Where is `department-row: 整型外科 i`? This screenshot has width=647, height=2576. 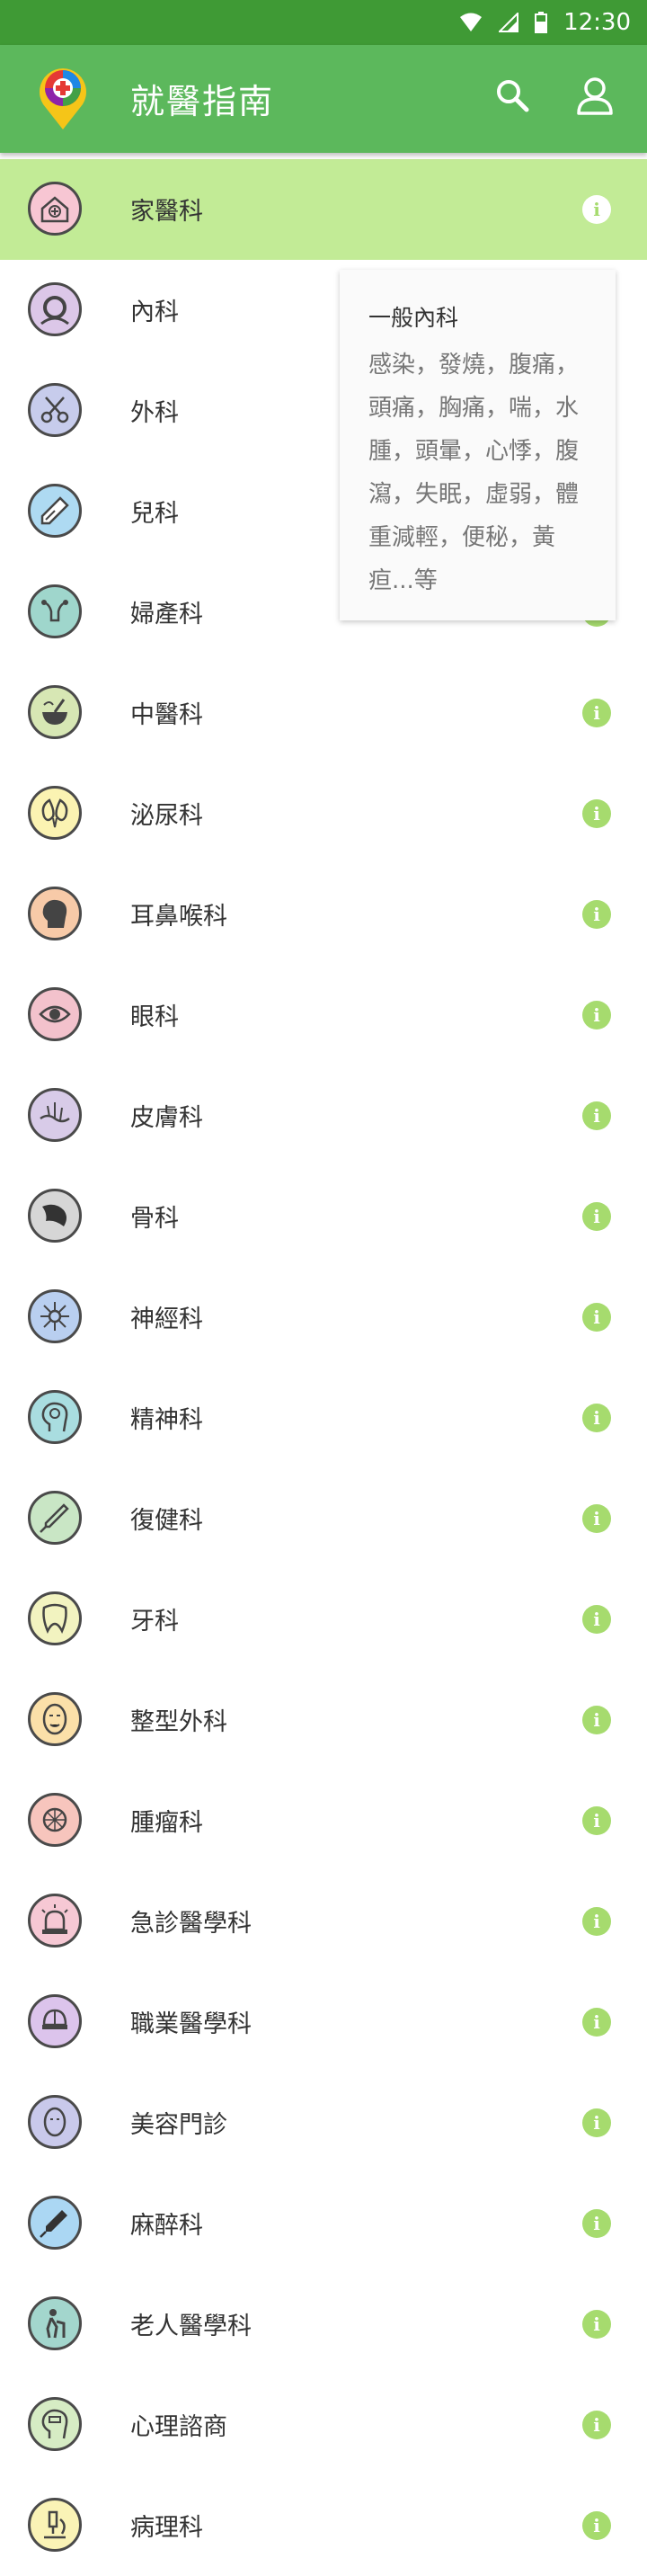
department-row: 整型外科 i is located at coordinates (323, 1720).